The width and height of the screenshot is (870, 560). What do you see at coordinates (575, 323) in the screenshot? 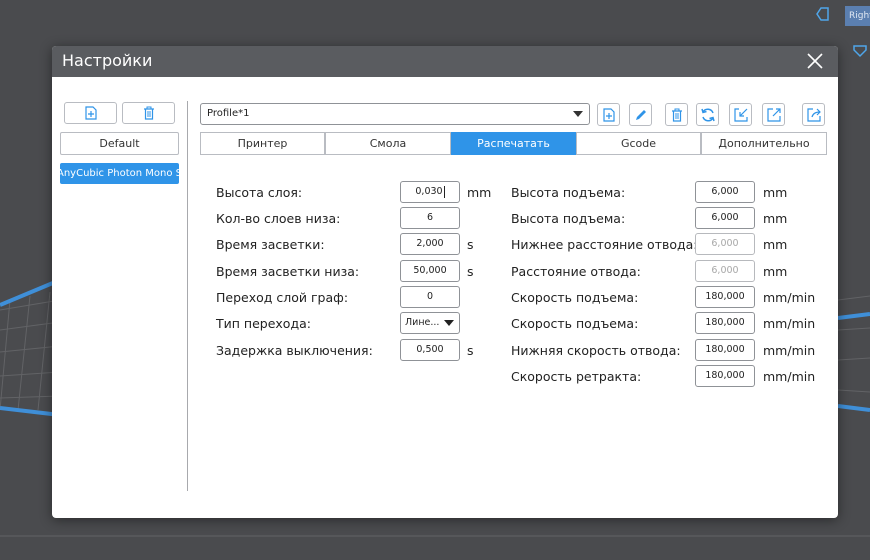
I see `bottom-lift-speed-label: Скорость подъема:` at bounding box center [575, 323].